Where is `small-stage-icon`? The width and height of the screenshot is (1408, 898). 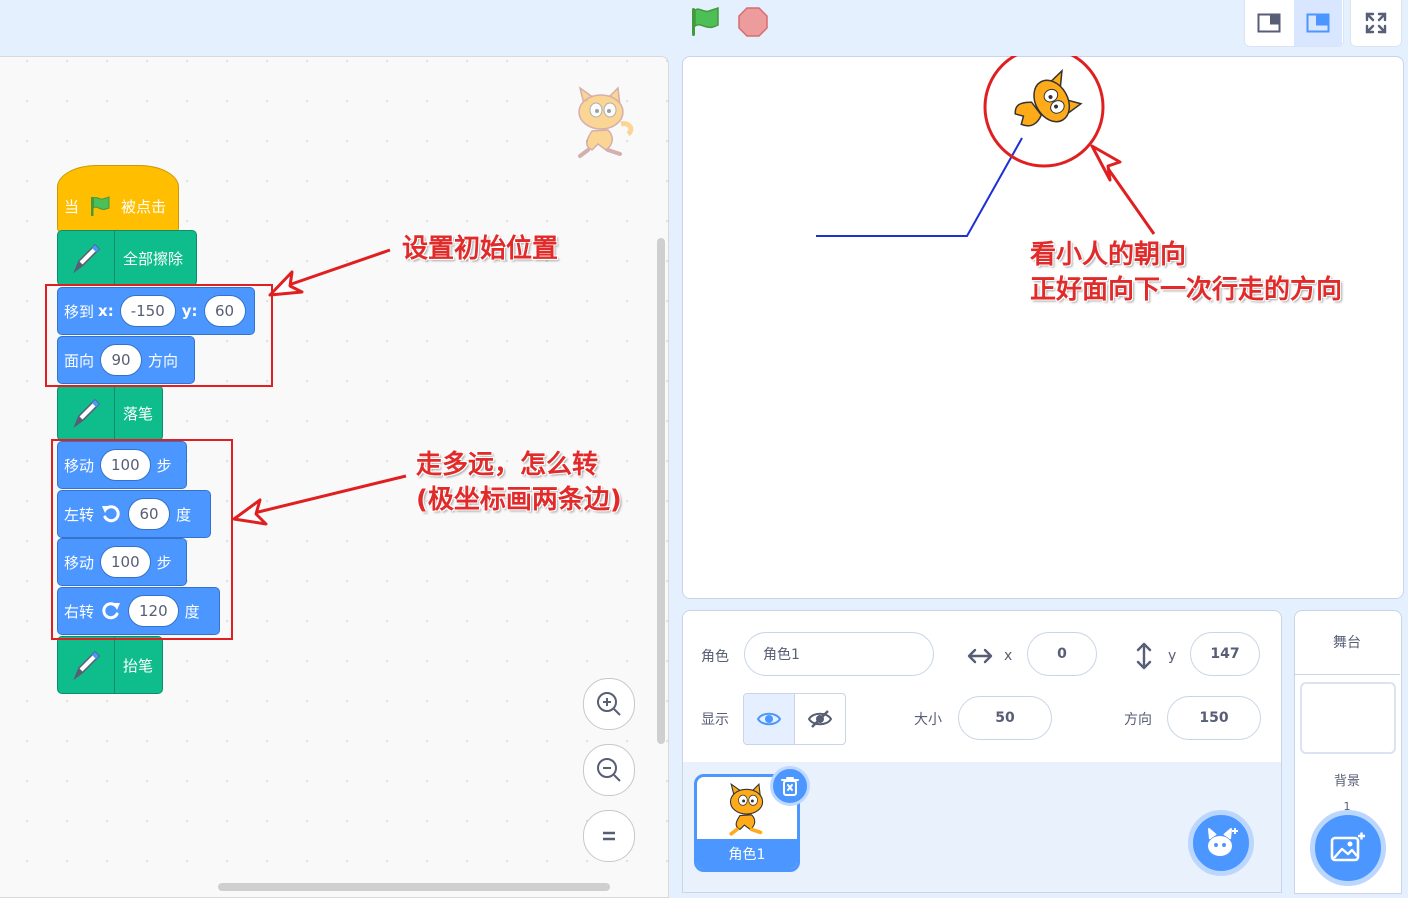 small-stage-icon is located at coordinates (1269, 23).